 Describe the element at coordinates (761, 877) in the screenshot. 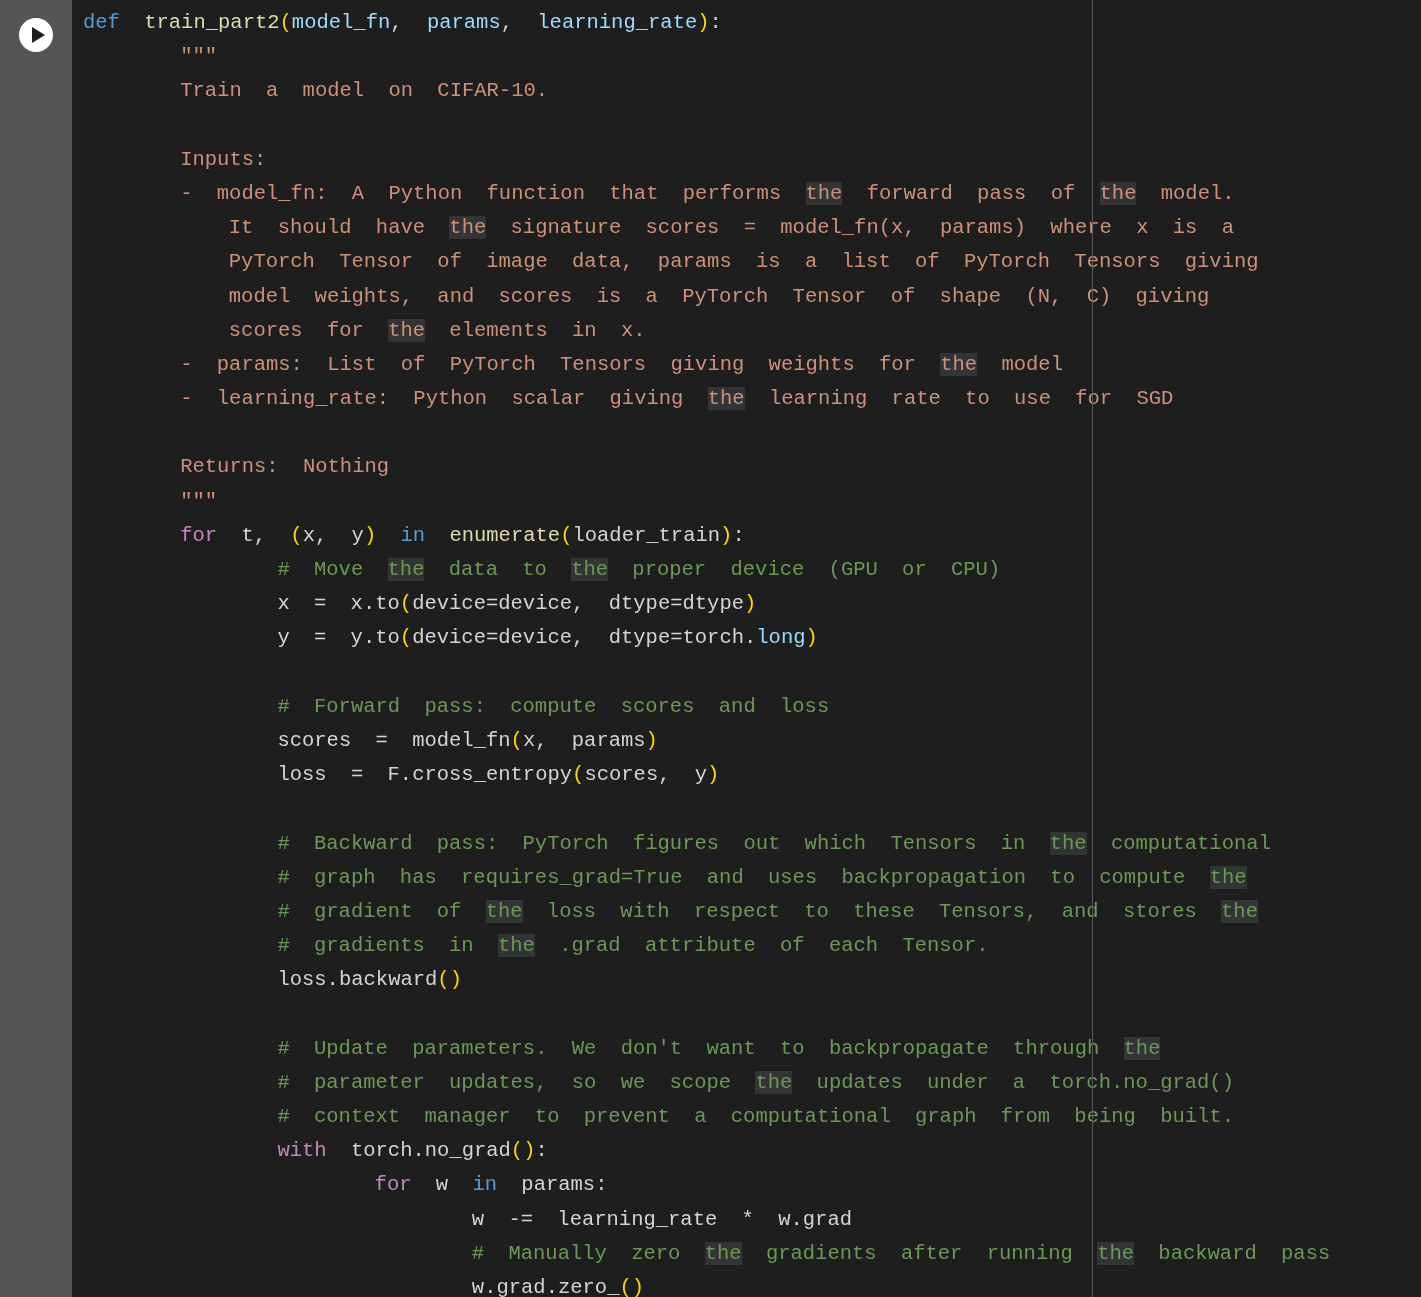

I see `code-line: # graph has requires_grad=True and uses backpropagation to compute the` at that location.